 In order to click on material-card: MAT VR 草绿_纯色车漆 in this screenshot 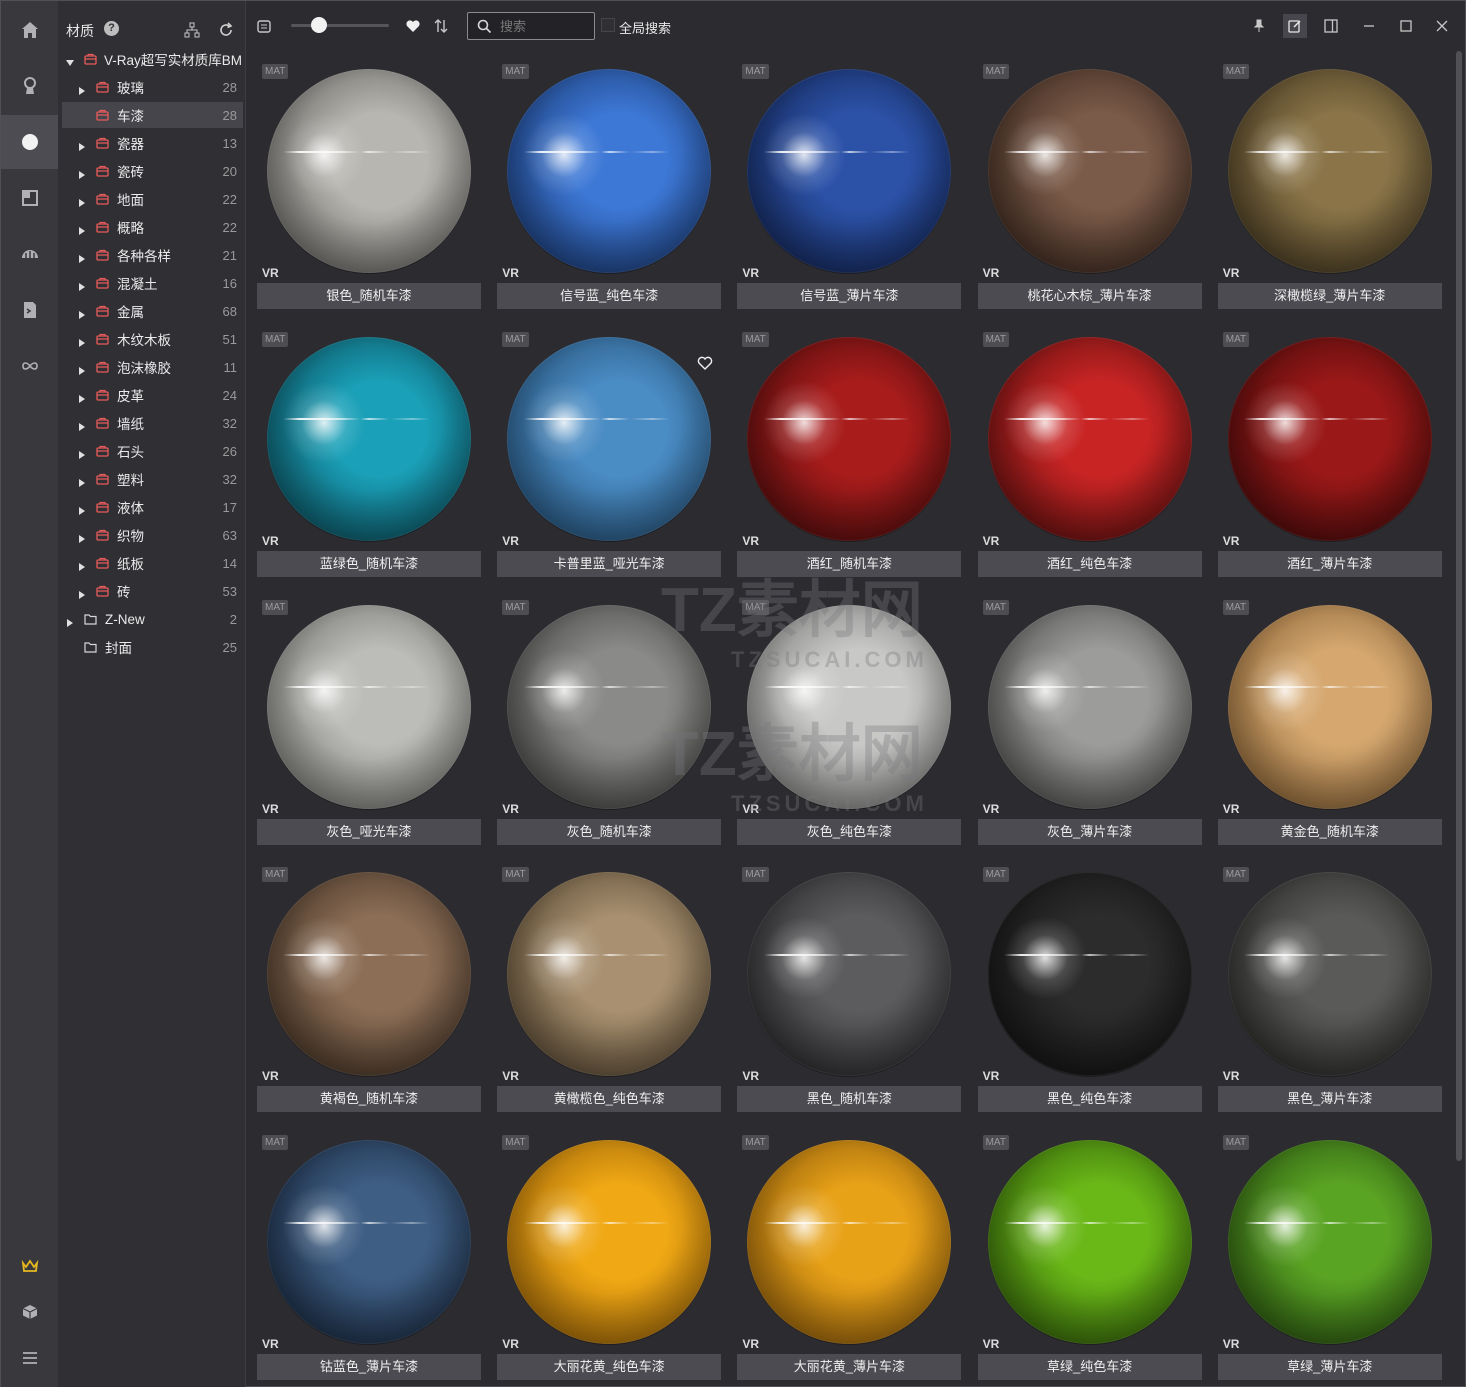, I will do `click(1089, 1251)`.